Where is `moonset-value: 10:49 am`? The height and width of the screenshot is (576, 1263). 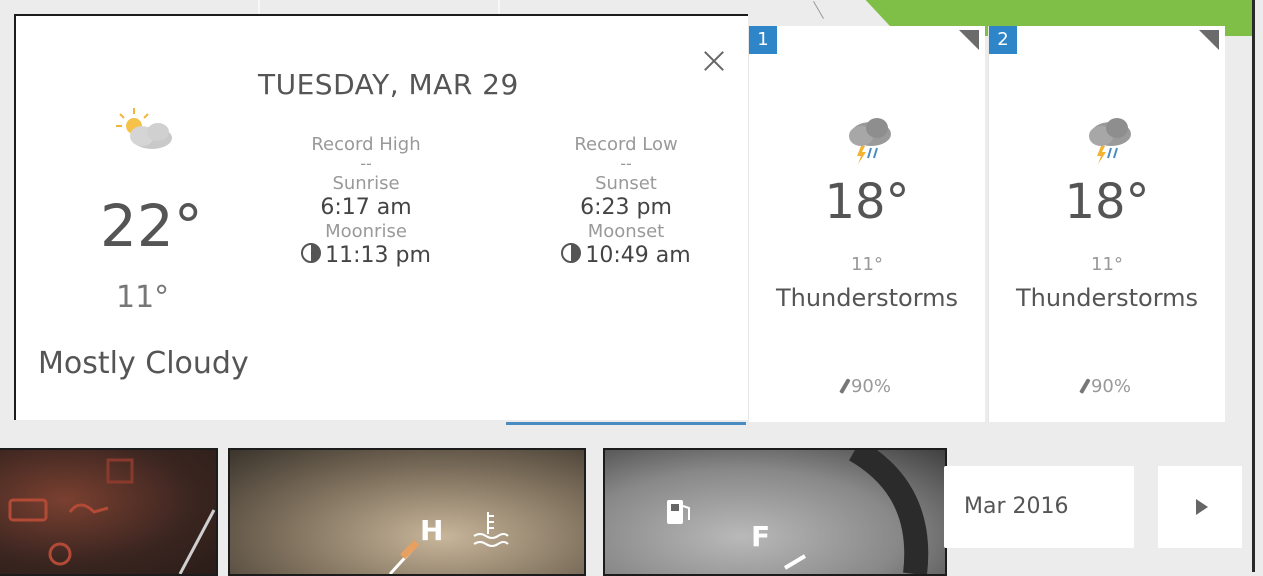 moonset-value: 10:49 am is located at coordinates (638, 255).